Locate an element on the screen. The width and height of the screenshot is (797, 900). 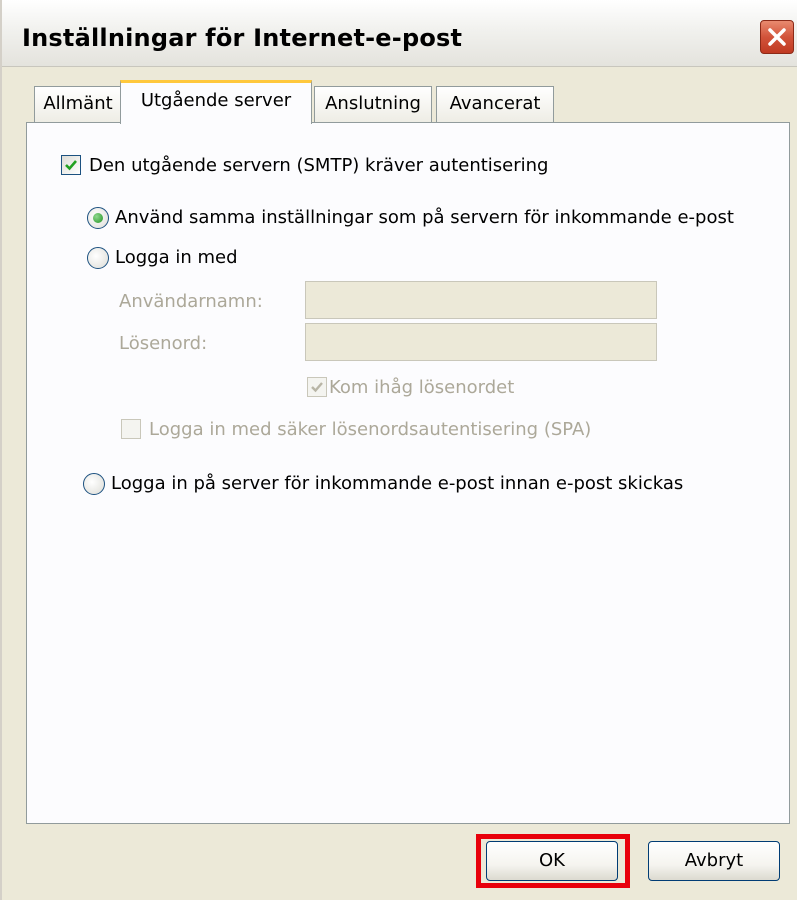
radio-selected-dot is located at coordinates (98, 218).